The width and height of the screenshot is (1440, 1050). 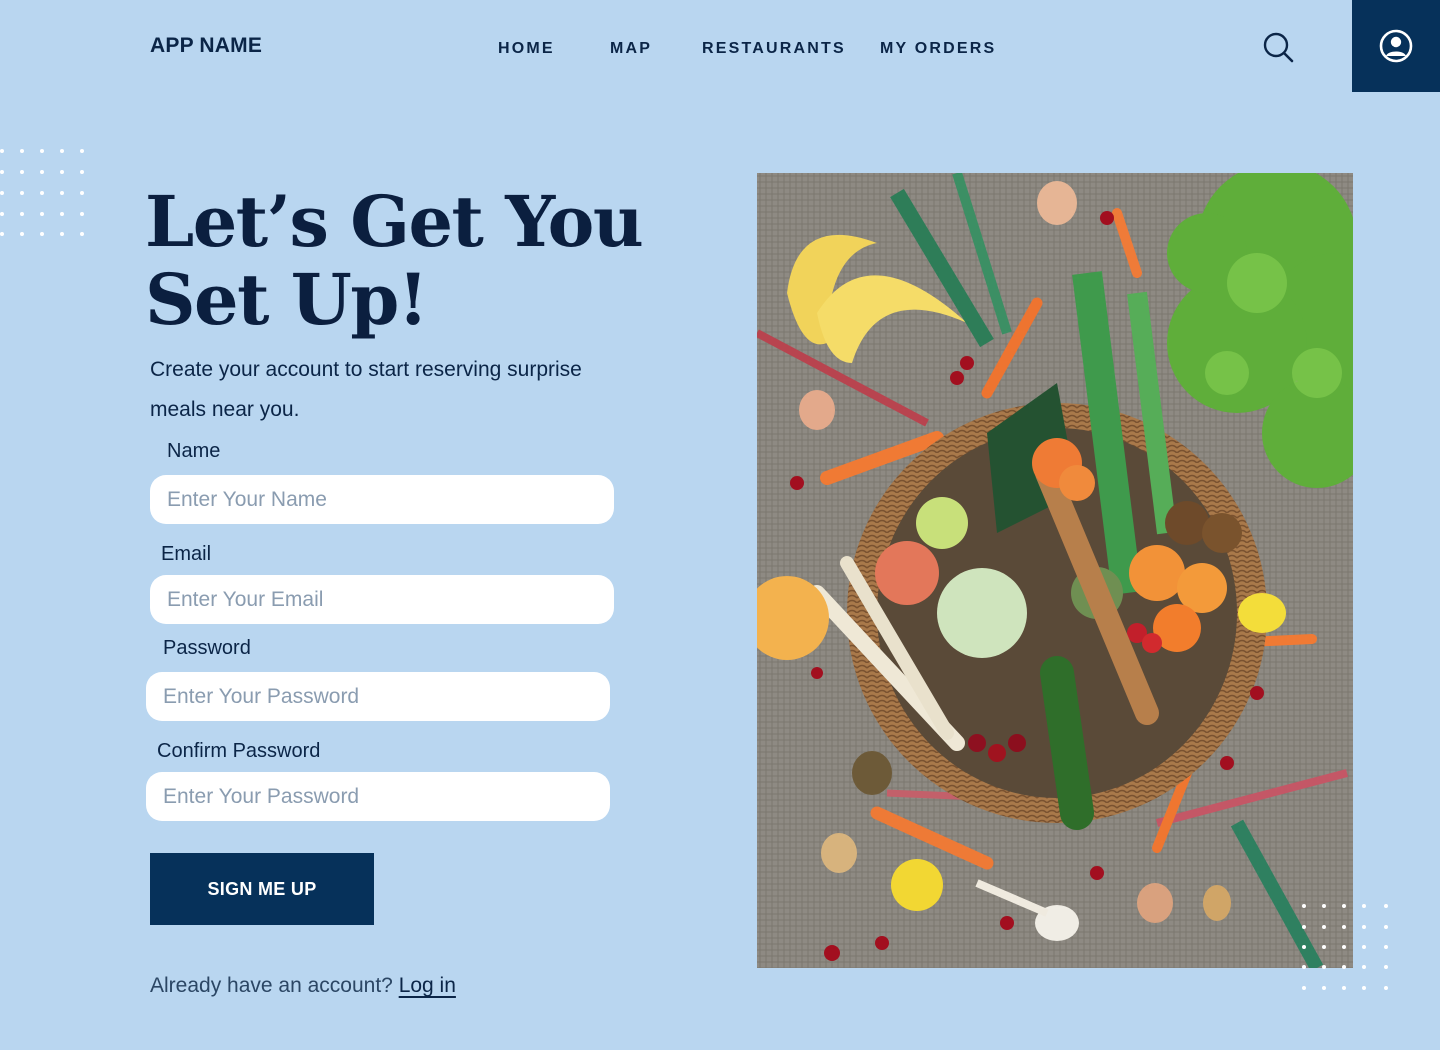 I want to click on profile-button, so click(x=1396, y=46).